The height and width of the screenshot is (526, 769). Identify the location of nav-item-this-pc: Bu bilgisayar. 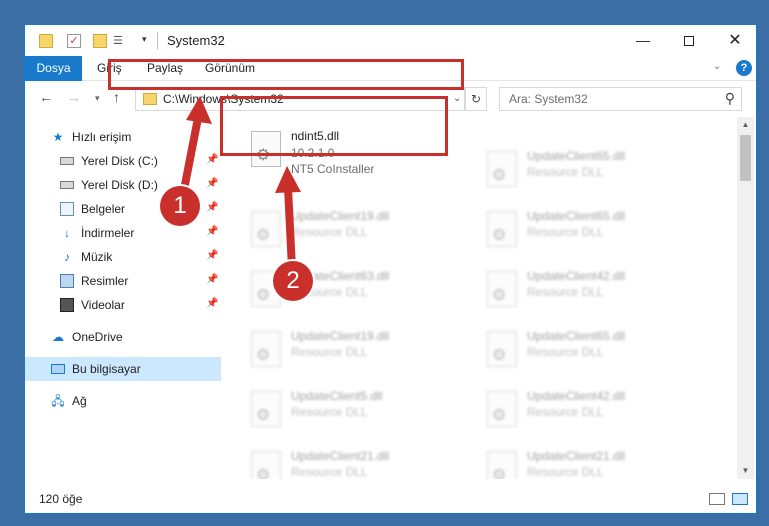
(123, 369).